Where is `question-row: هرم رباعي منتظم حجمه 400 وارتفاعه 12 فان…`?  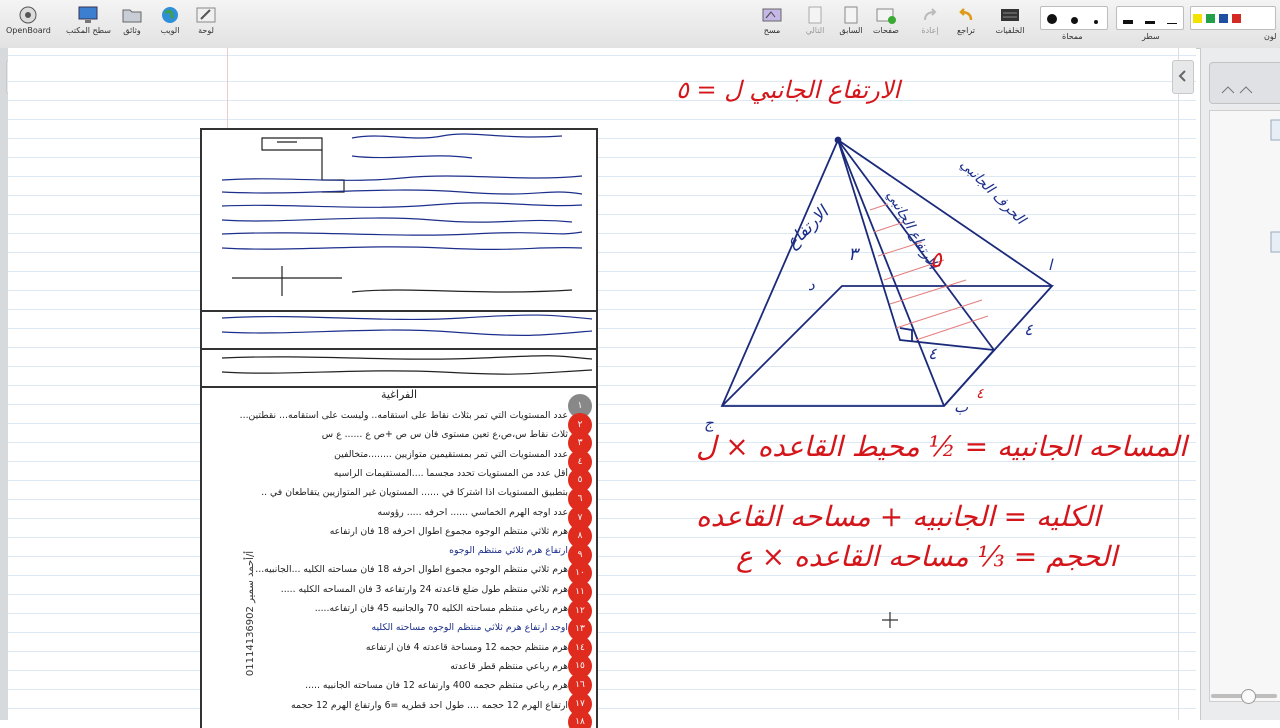 question-row: هرم رباعي منتظم حجمه 400 وارتفاعه 12 فان… is located at coordinates (436, 686).